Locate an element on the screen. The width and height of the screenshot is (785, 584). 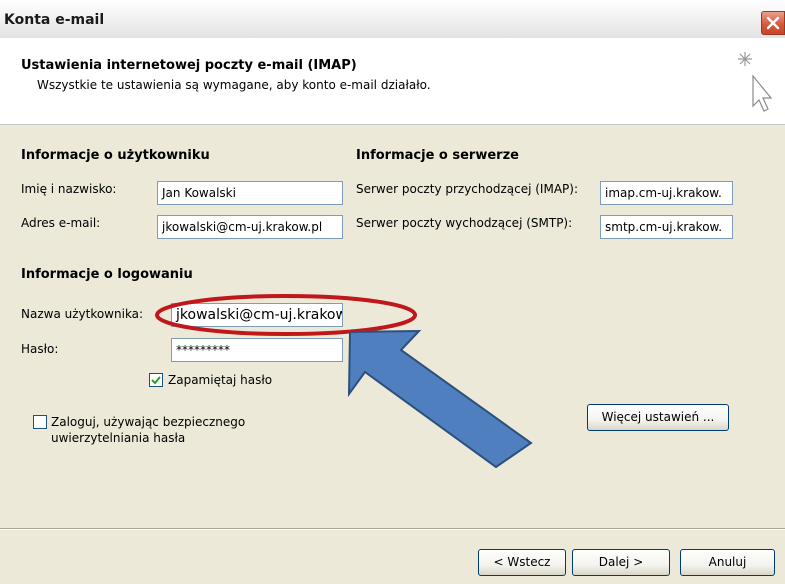
secure-auth-checkbox is located at coordinates (40, 422).